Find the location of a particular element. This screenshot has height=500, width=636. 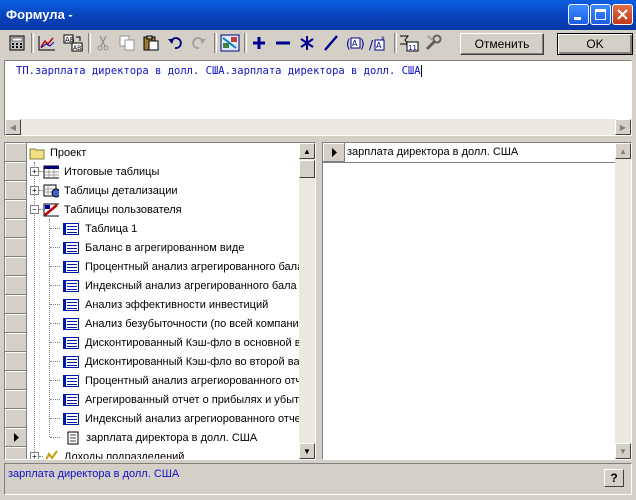

folder-icon is located at coordinates (37, 153).